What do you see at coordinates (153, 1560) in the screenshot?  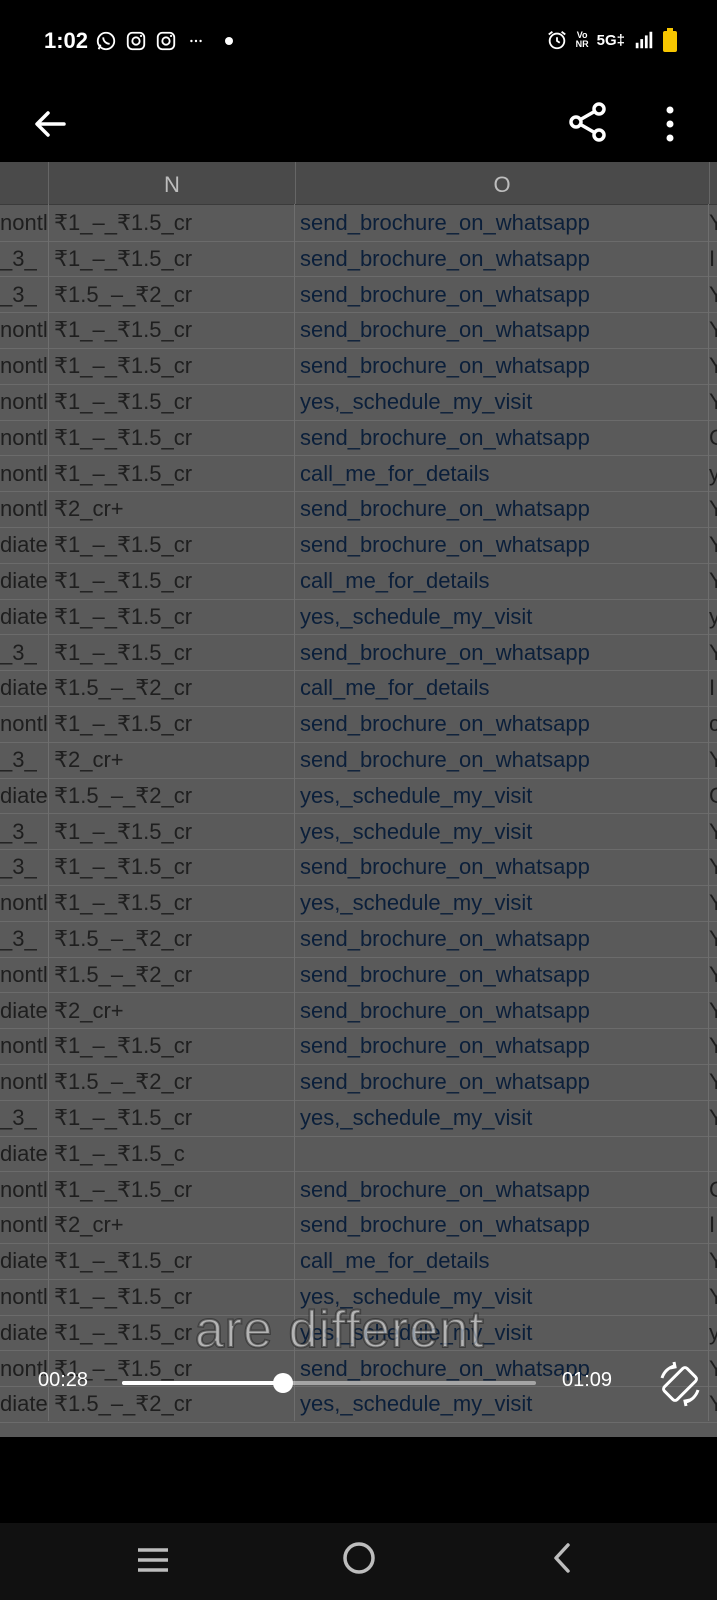 I see `recent-apps-icon` at bounding box center [153, 1560].